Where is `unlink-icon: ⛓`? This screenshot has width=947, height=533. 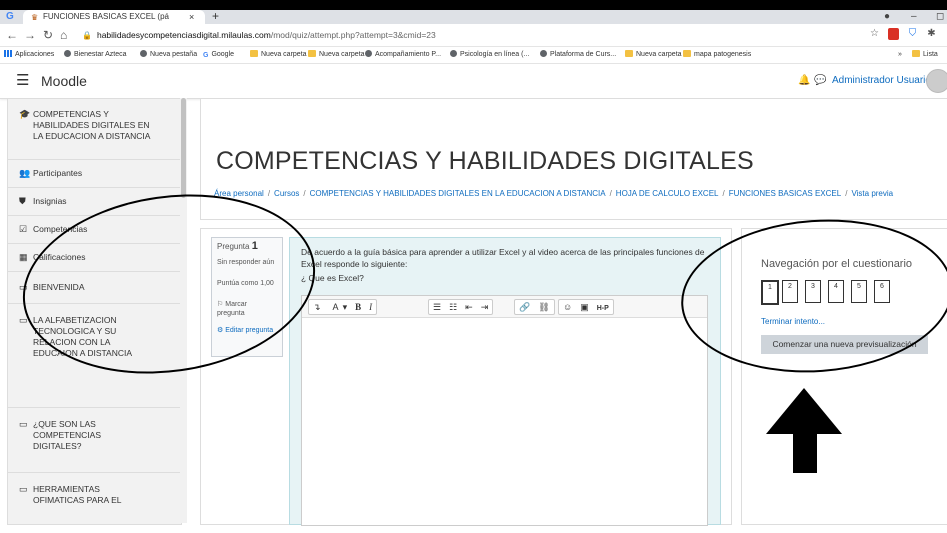 unlink-icon: ⛓ is located at coordinates (543, 307).